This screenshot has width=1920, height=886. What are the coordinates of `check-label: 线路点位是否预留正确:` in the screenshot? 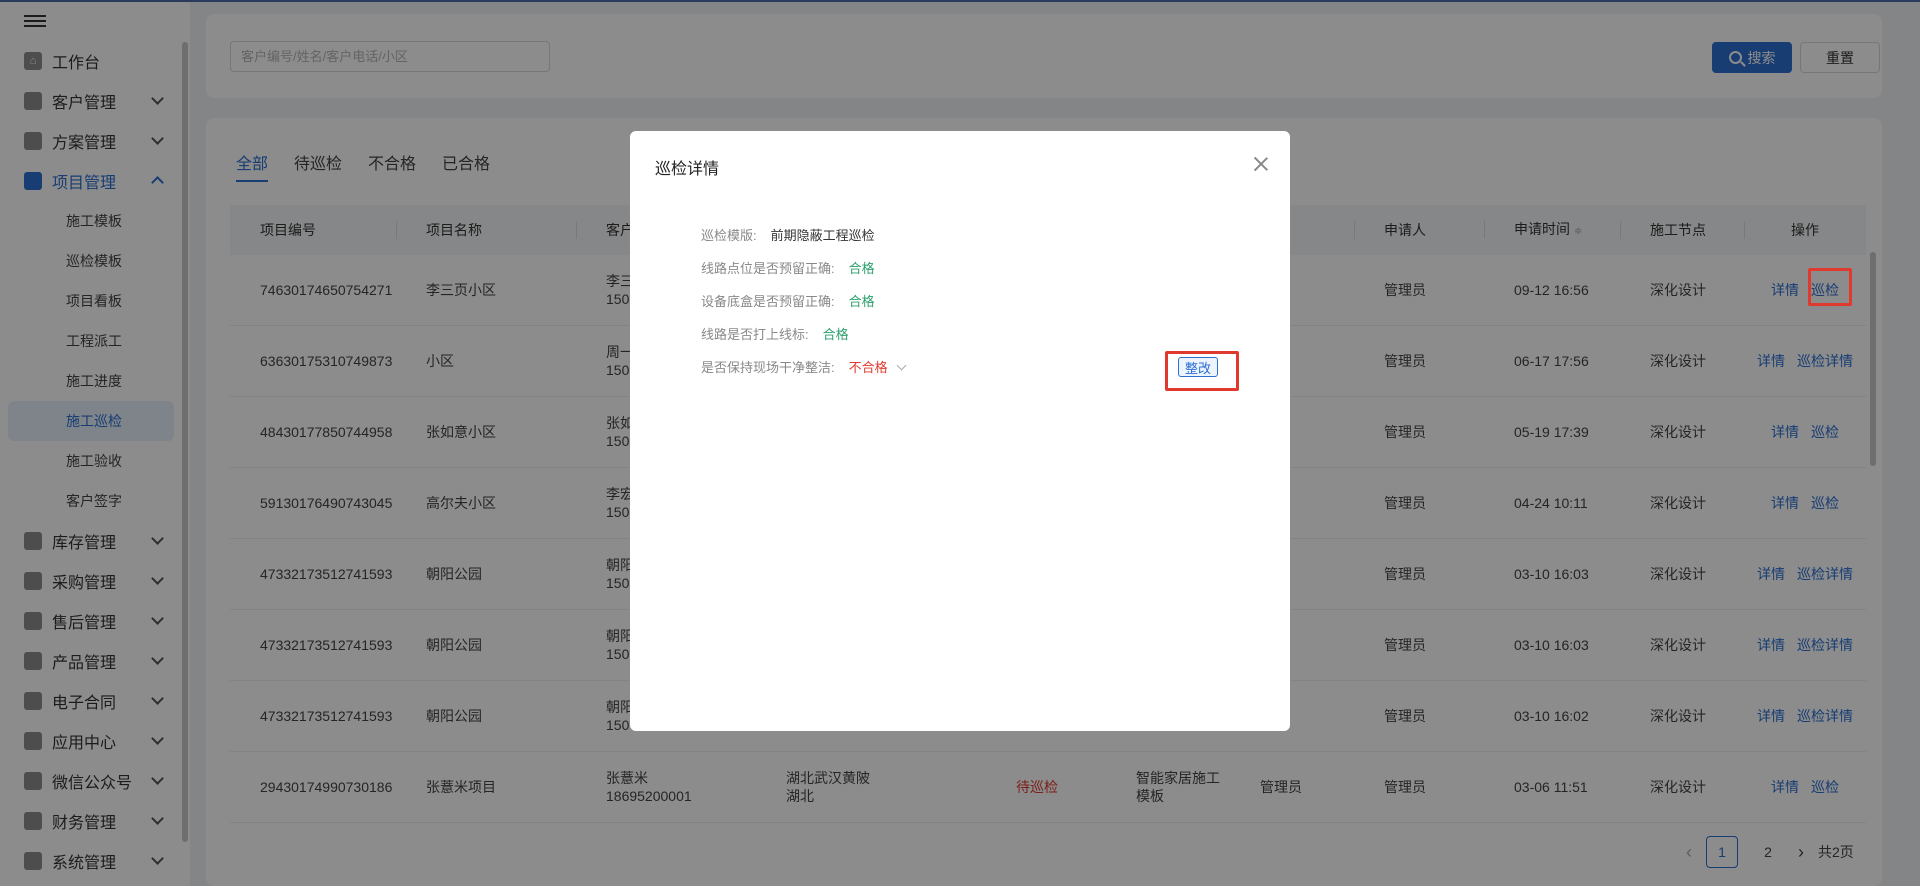 It's located at (768, 268).